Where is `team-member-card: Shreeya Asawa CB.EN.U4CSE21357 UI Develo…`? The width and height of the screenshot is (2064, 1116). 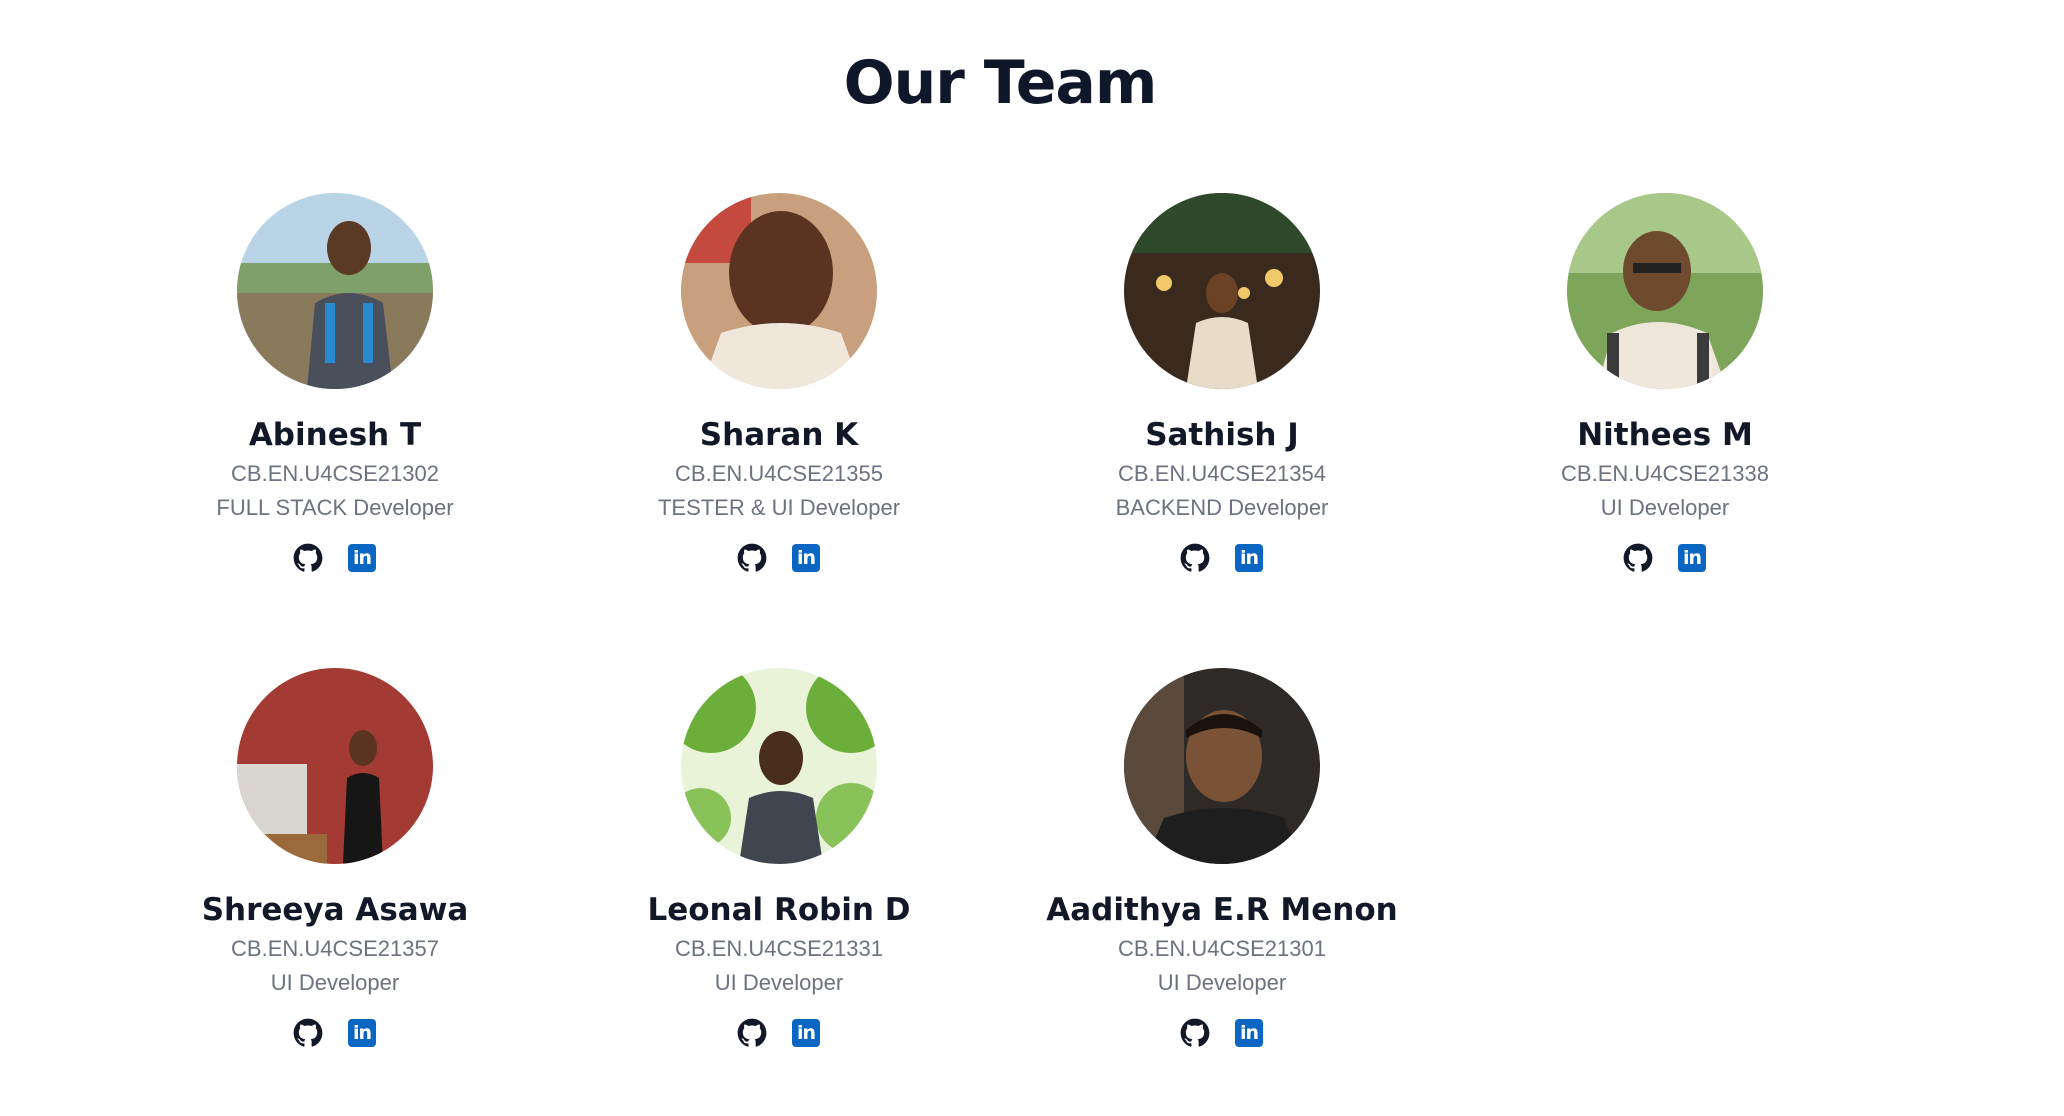 team-member-card: Shreeya Asawa CB.EN.U4CSE21357 UI Develo… is located at coordinates (335, 859).